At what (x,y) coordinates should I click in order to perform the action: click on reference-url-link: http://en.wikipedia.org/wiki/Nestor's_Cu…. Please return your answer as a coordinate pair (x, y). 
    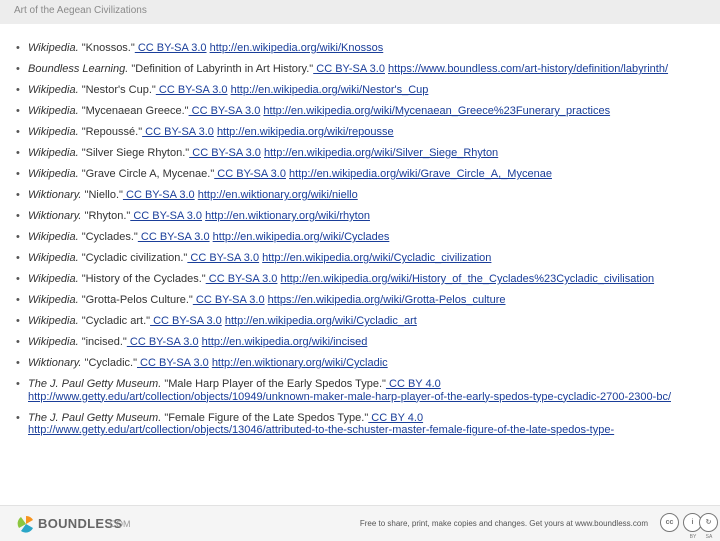
    Looking at the image, I should click on (330, 90).